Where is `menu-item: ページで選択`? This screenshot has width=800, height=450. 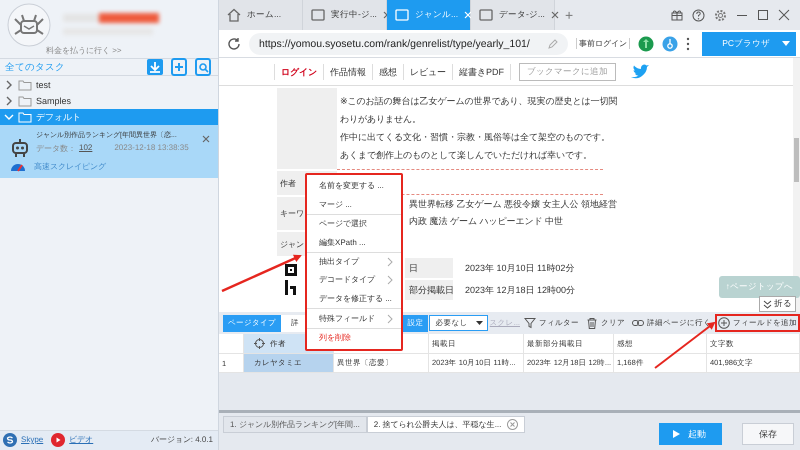 menu-item: ページで選択 is located at coordinates (354, 224).